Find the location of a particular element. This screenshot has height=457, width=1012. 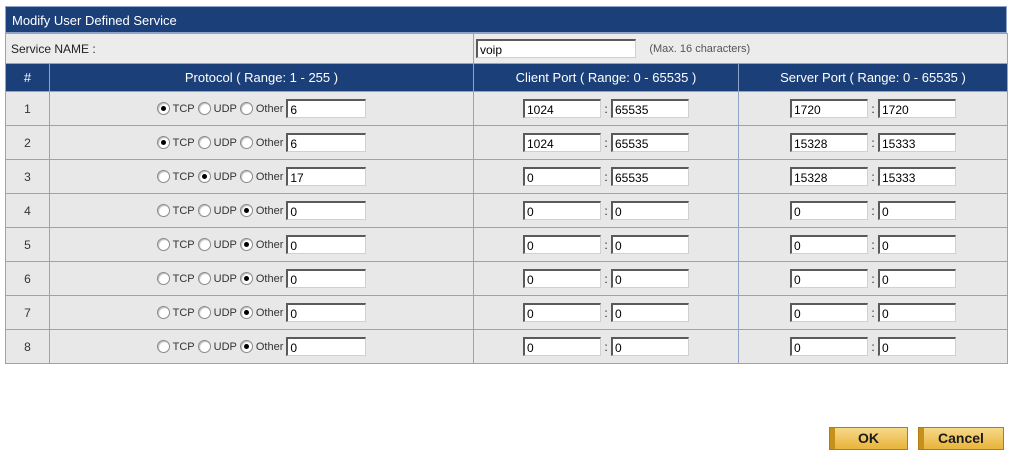

cancel-button: Cancel is located at coordinates (961, 438).